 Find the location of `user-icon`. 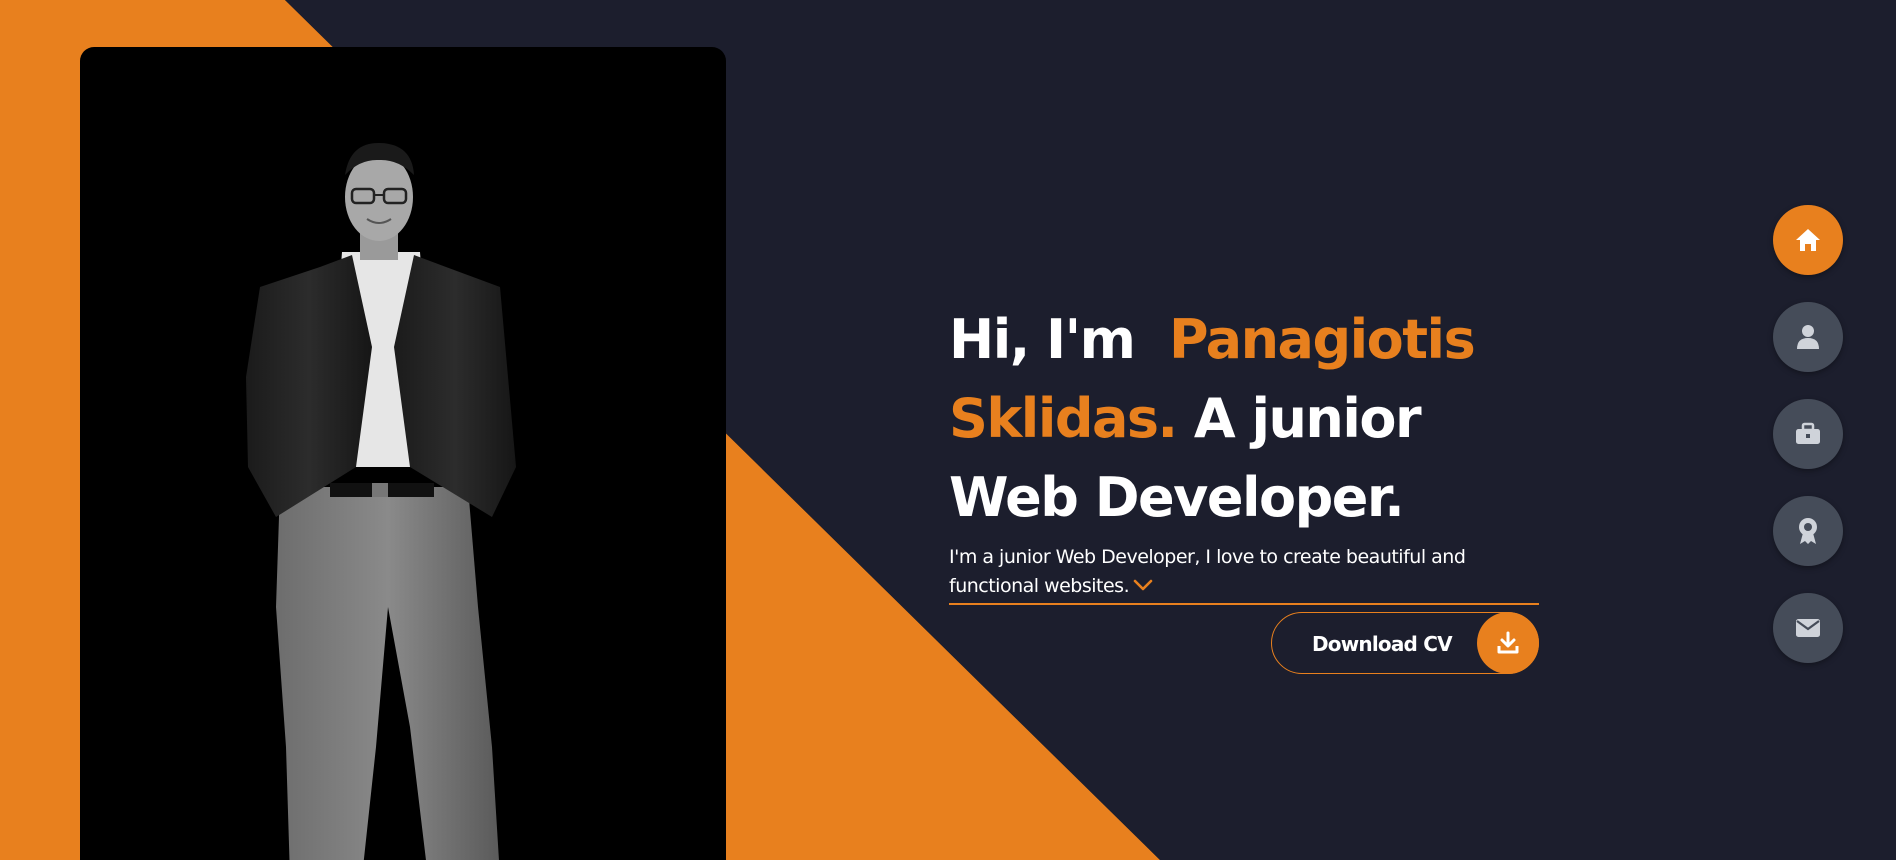

user-icon is located at coordinates (1808, 337).